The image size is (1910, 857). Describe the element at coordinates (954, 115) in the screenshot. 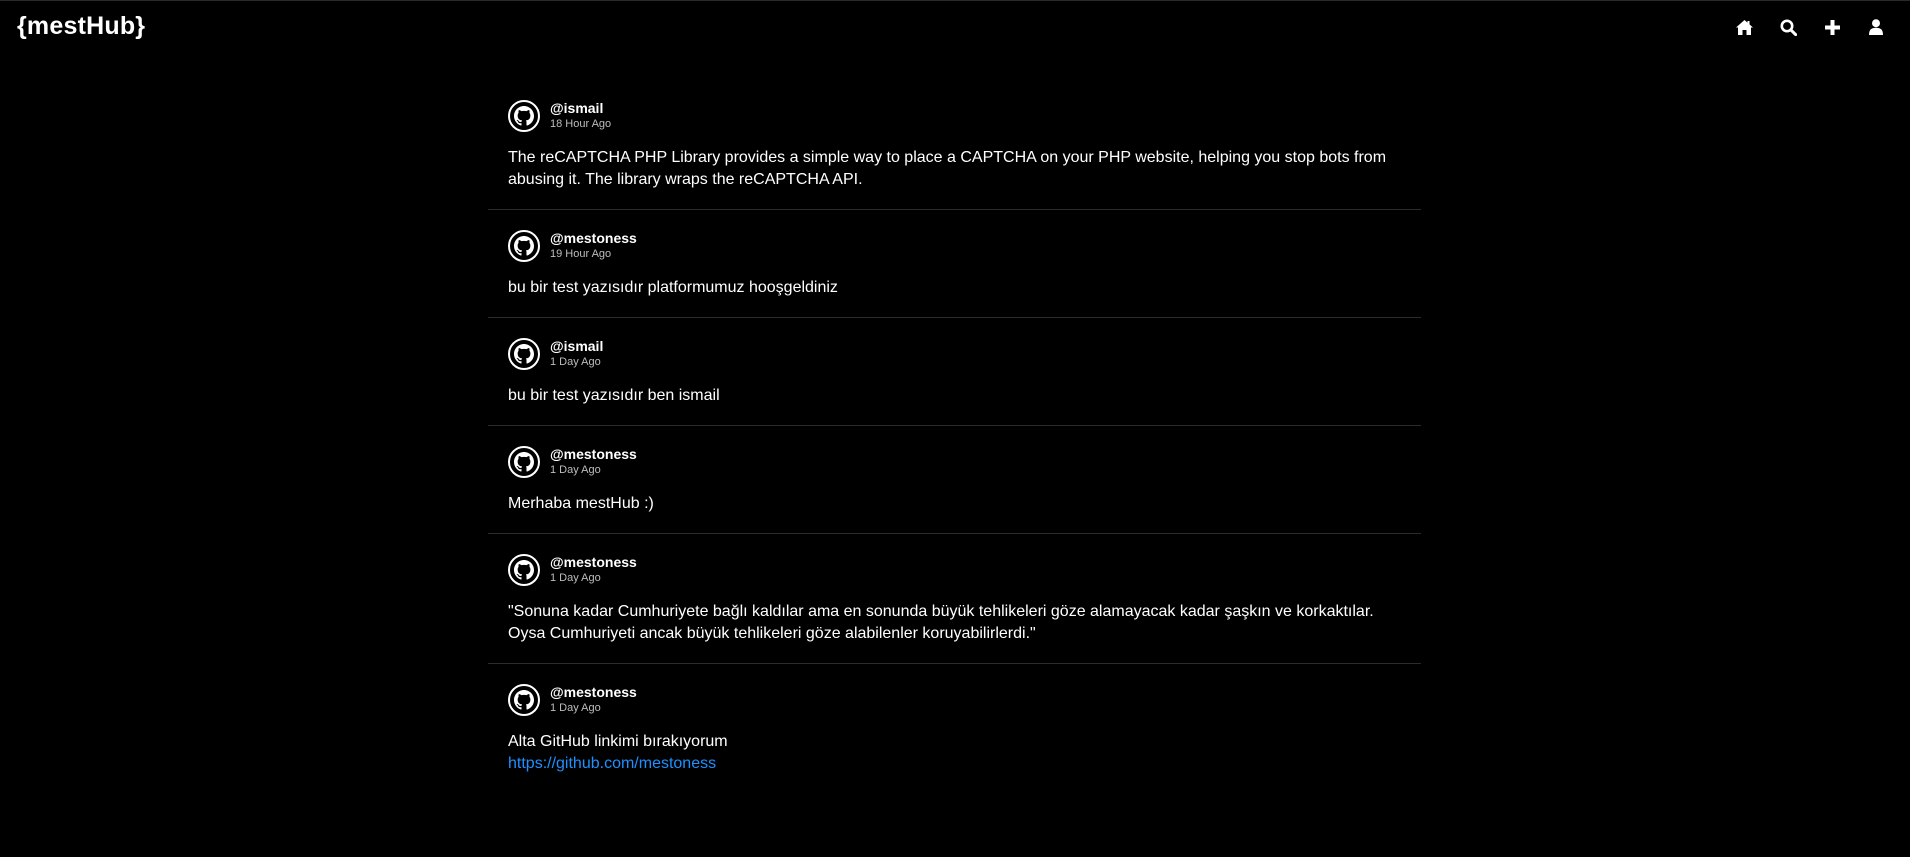

I see `post-header: @ismail 18 Hour Ago` at that location.